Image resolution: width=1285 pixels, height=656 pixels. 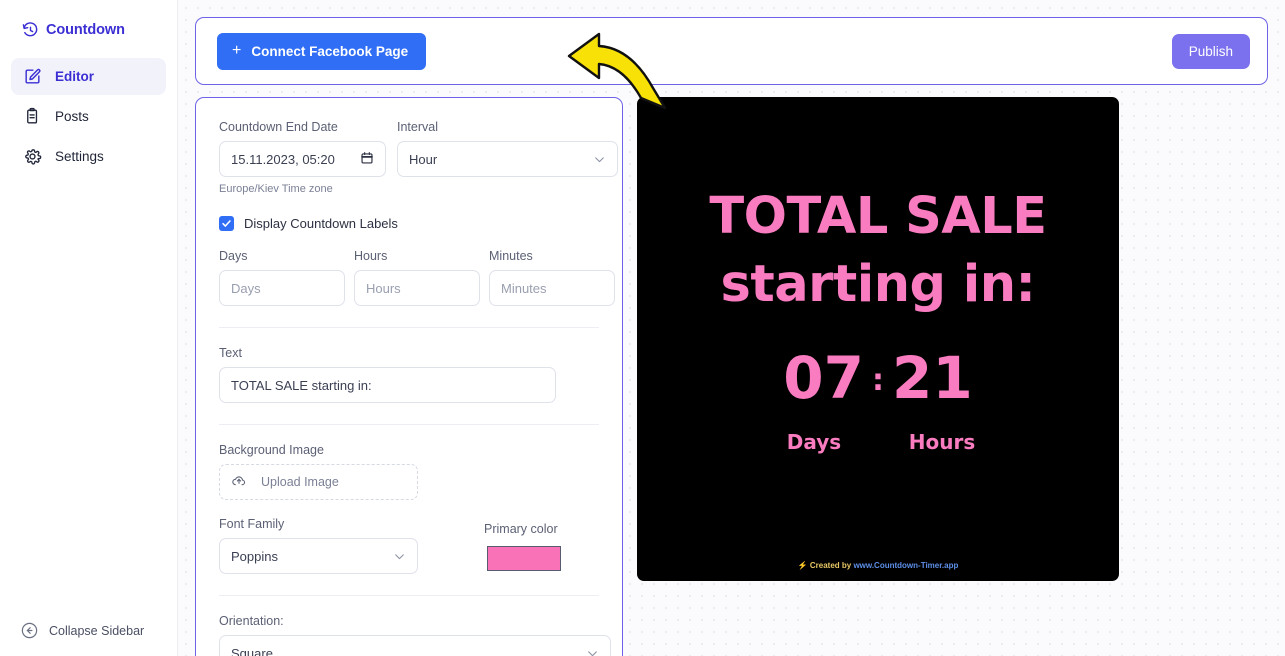 What do you see at coordinates (230, 353) in the screenshot?
I see `text-label: Text` at bounding box center [230, 353].